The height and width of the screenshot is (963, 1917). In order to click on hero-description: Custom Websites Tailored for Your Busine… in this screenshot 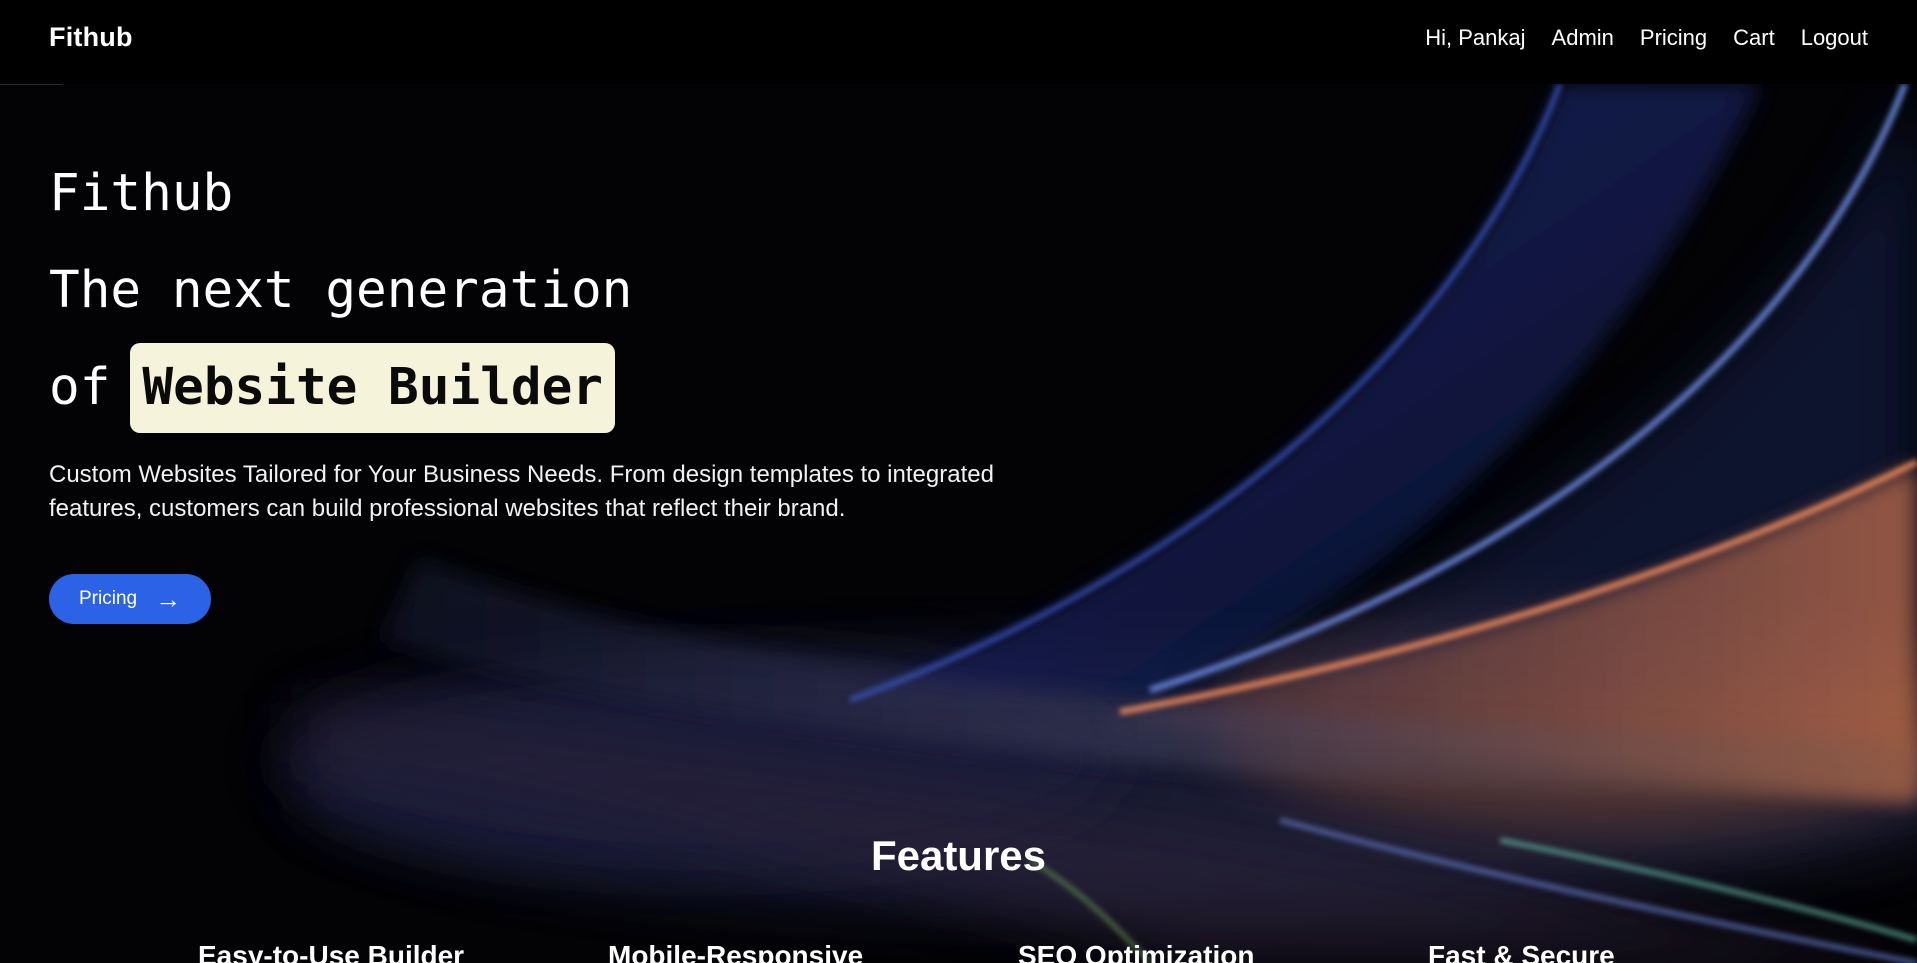, I will do `click(521, 491)`.